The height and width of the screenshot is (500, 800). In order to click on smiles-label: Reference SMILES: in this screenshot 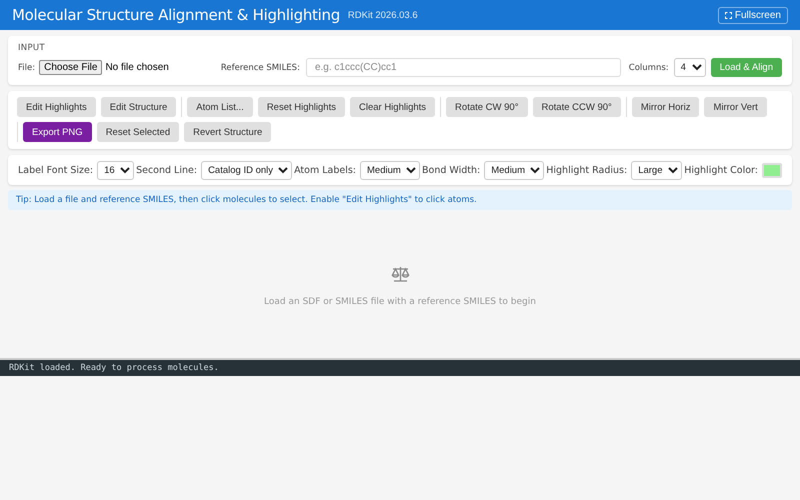, I will do `click(260, 67)`.